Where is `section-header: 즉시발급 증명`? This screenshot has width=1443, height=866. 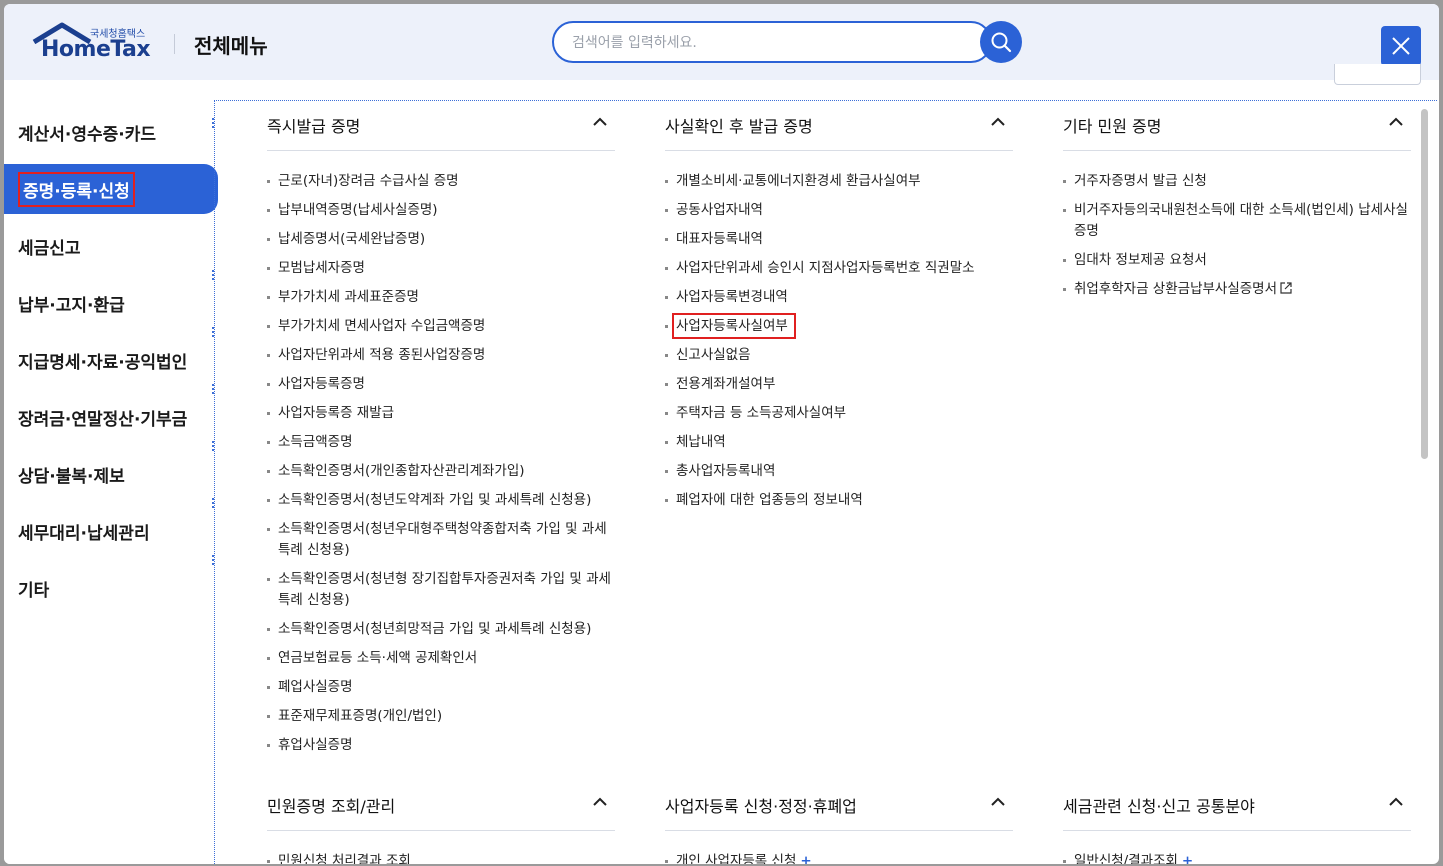 section-header: 즉시발급 증명 is located at coordinates (441, 126).